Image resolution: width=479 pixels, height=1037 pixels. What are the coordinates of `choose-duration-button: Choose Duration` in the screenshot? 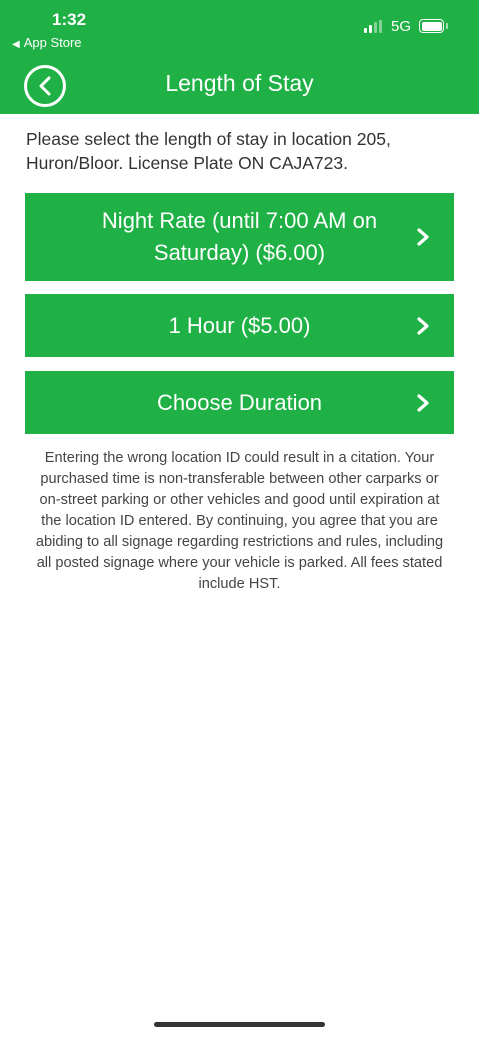 It's located at (239, 402).